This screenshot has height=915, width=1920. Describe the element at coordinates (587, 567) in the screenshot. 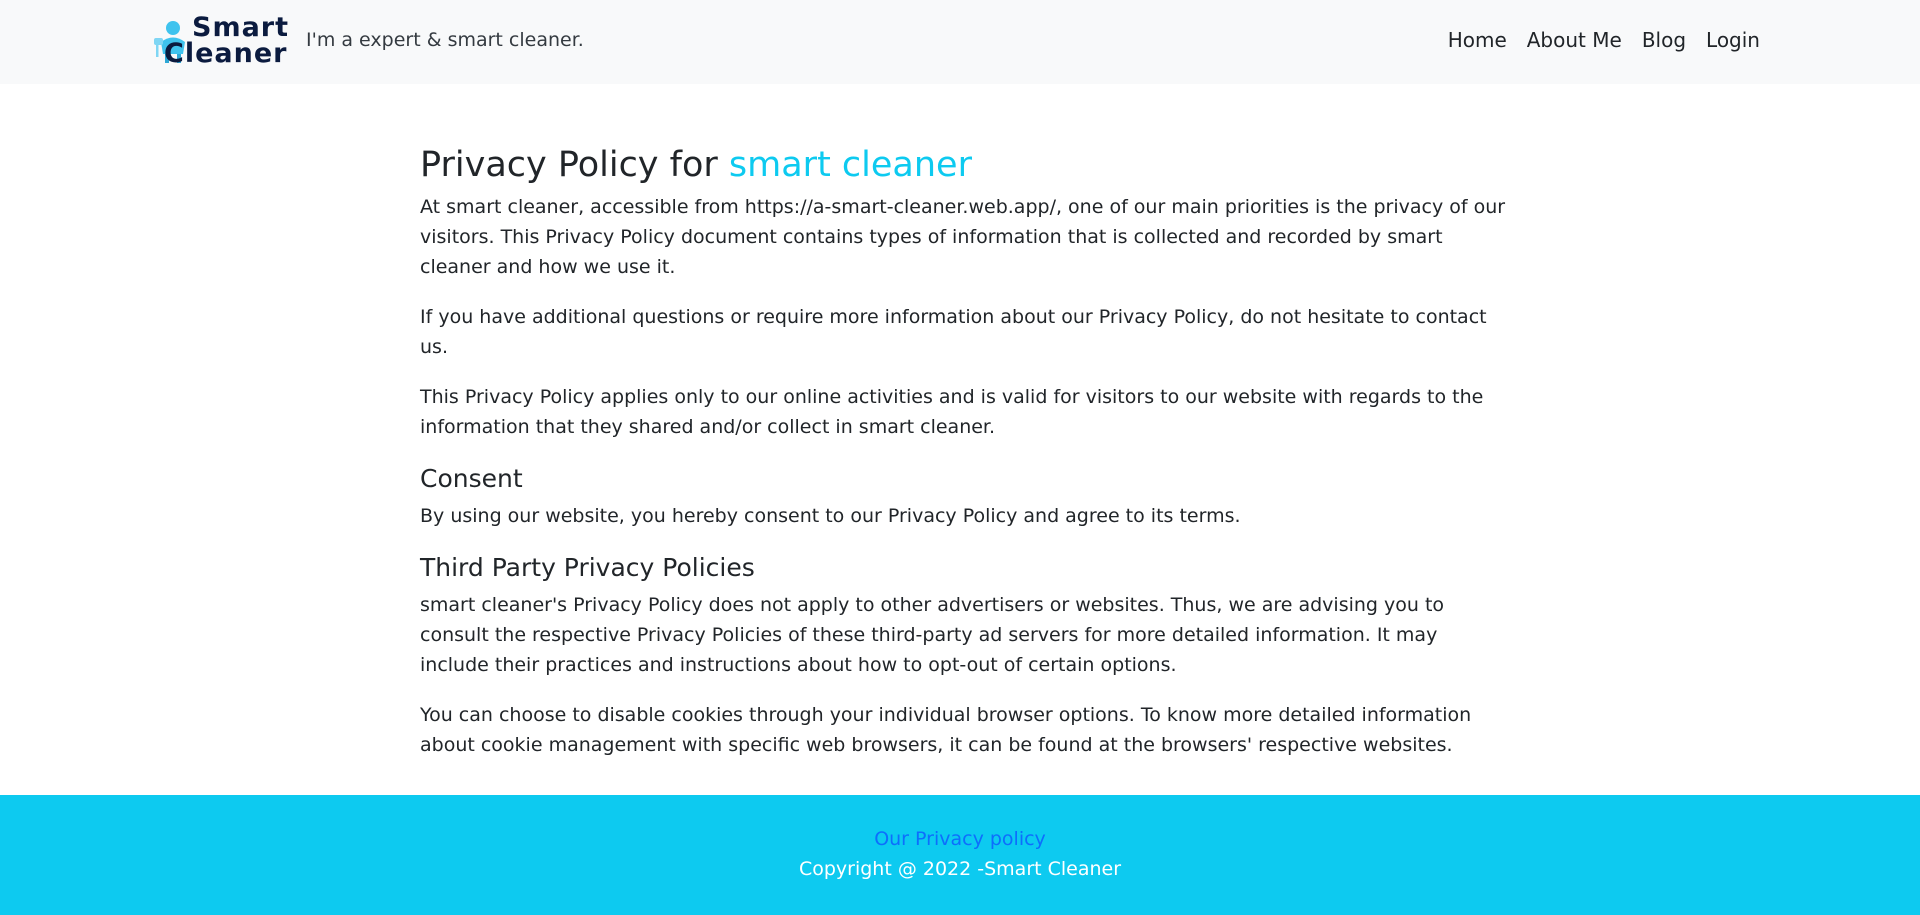

I see `third-party-heading: Third Party Privacy Policies` at that location.